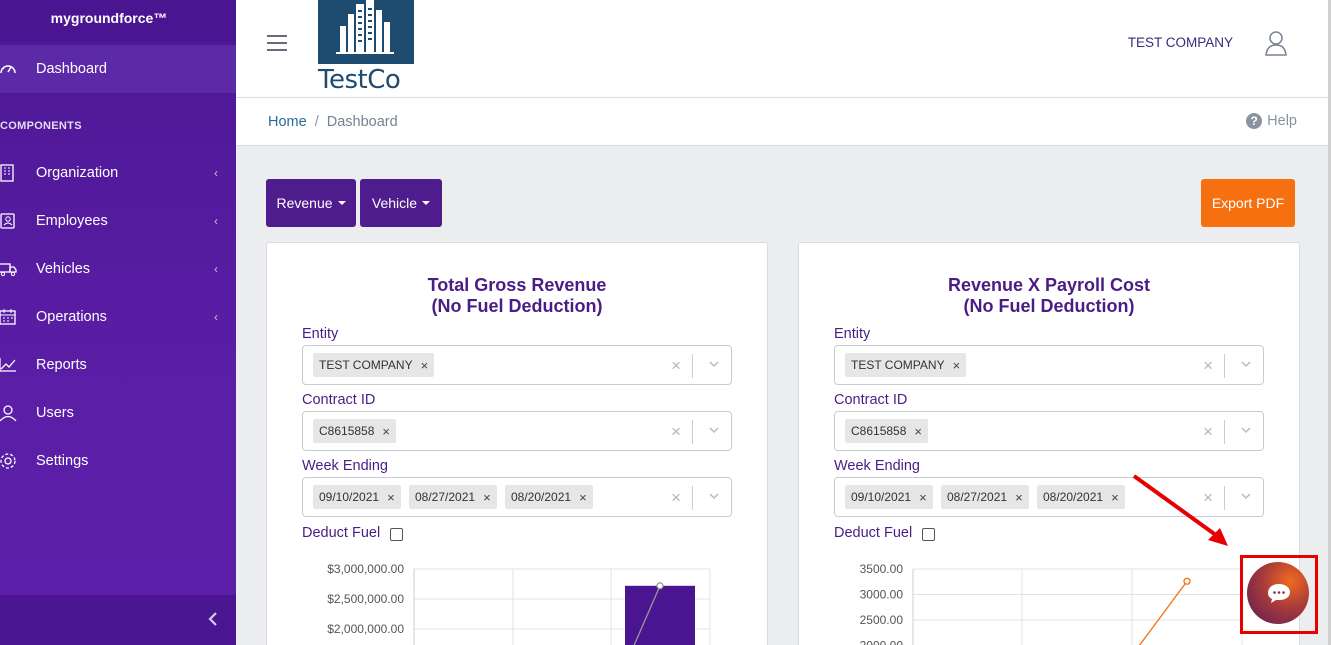  Describe the element at coordinates (1051, 603) in the screenshot. I see `payroll-chart: 3500.00 3000.00 2500.00 2000.00` at that location.